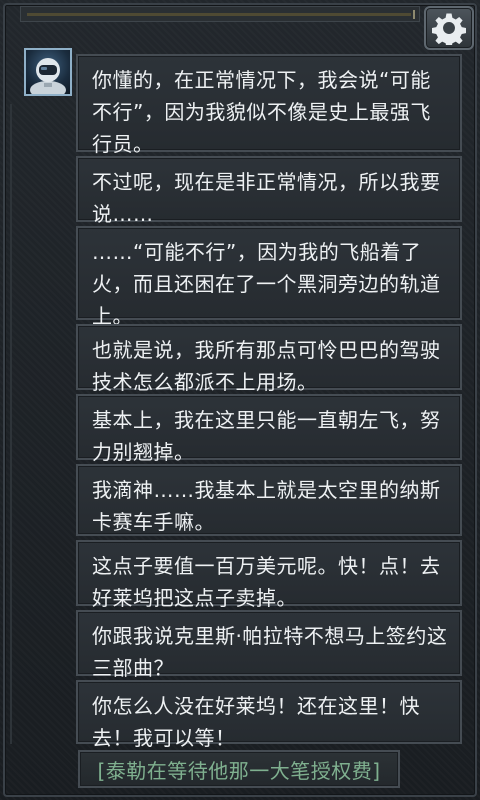 This screenshot has width=480, height=800. What do you see at coordinates (269, 429) in the screenshot?
I see `dialogue-bubble: 基本上，我在这里只能一直朝左飞，努力别翘掉。` at bounding box center [269, 429].